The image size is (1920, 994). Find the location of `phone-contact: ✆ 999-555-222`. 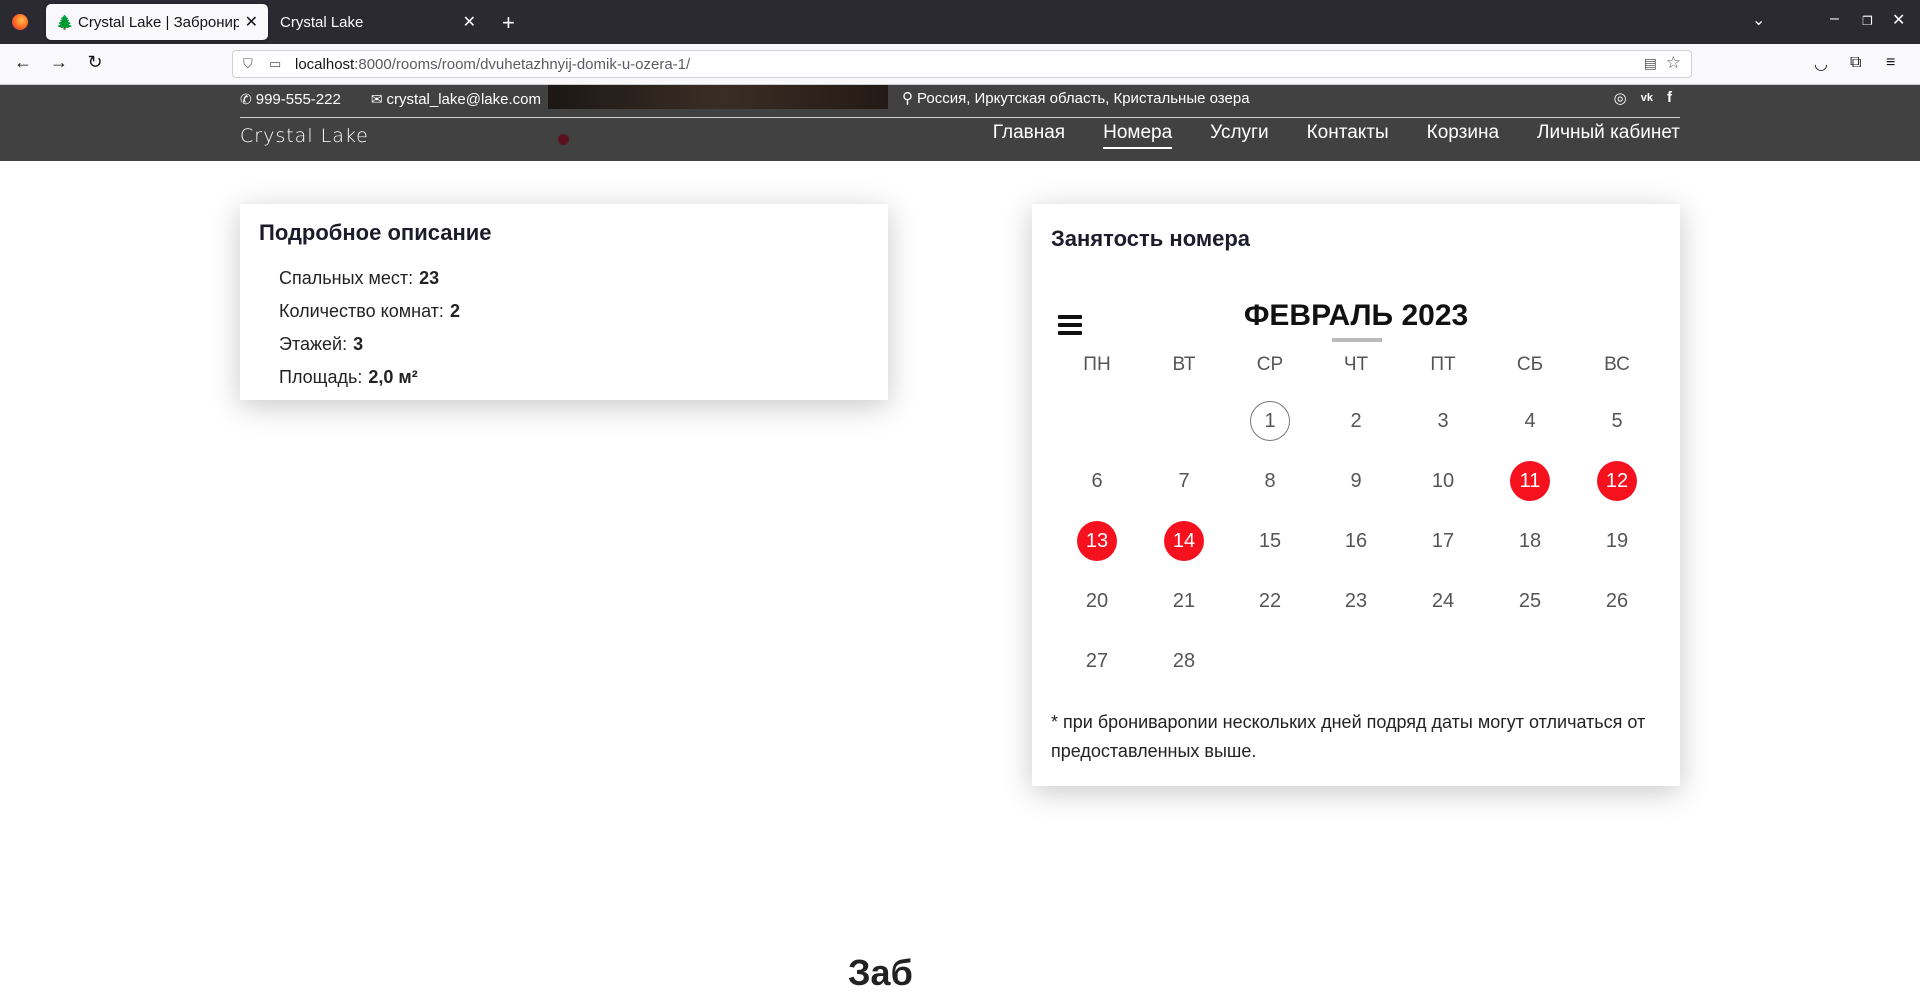

phone-contact: ✆ 999-555-222 is located at coordinates (290, 99).